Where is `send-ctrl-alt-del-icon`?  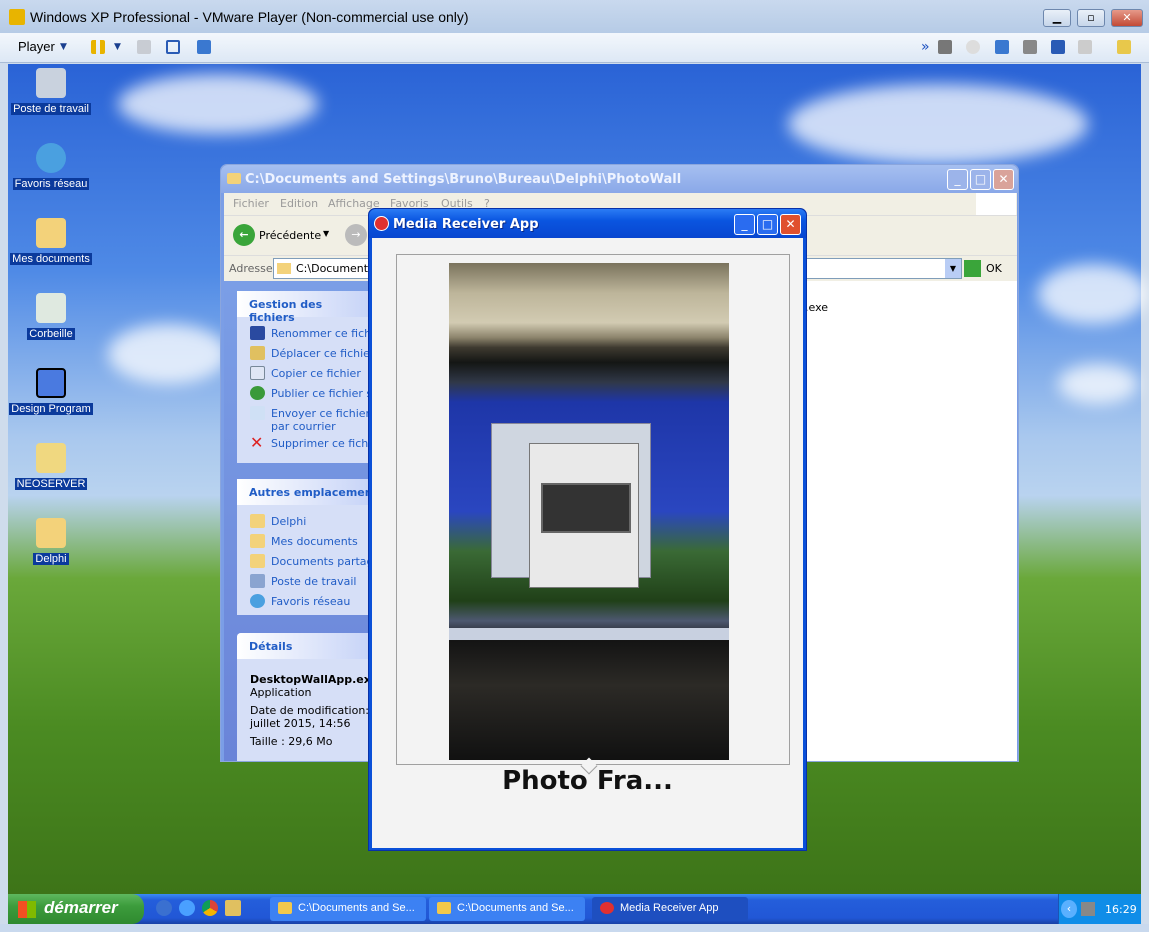 send-ctrl-alt-del-icon is located at coordinates (144, 47).